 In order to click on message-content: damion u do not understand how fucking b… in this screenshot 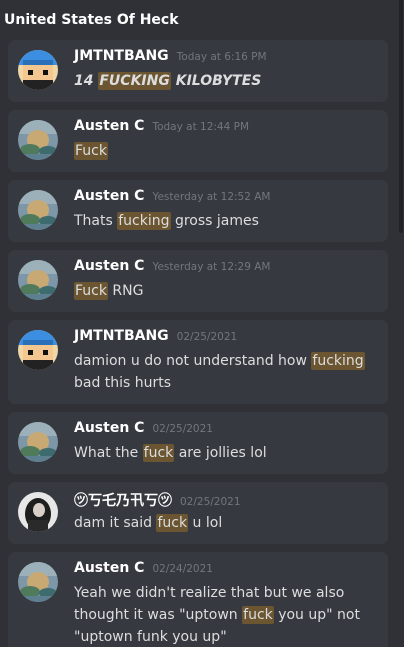, I will do `click(227, 372)`.